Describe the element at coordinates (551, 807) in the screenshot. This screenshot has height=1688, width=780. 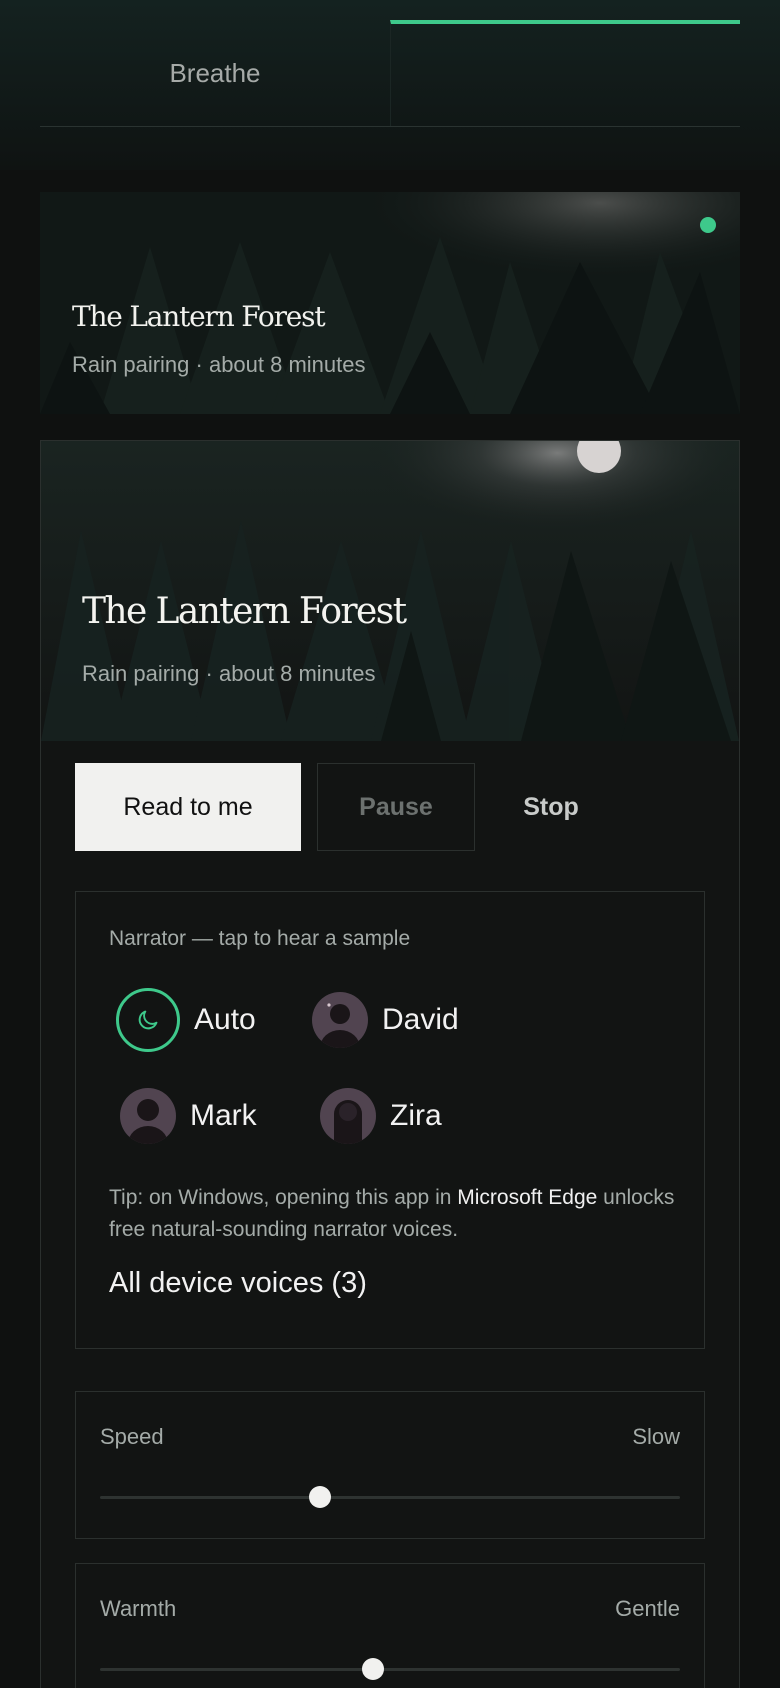
I see `stop-button: Stop` at that location.